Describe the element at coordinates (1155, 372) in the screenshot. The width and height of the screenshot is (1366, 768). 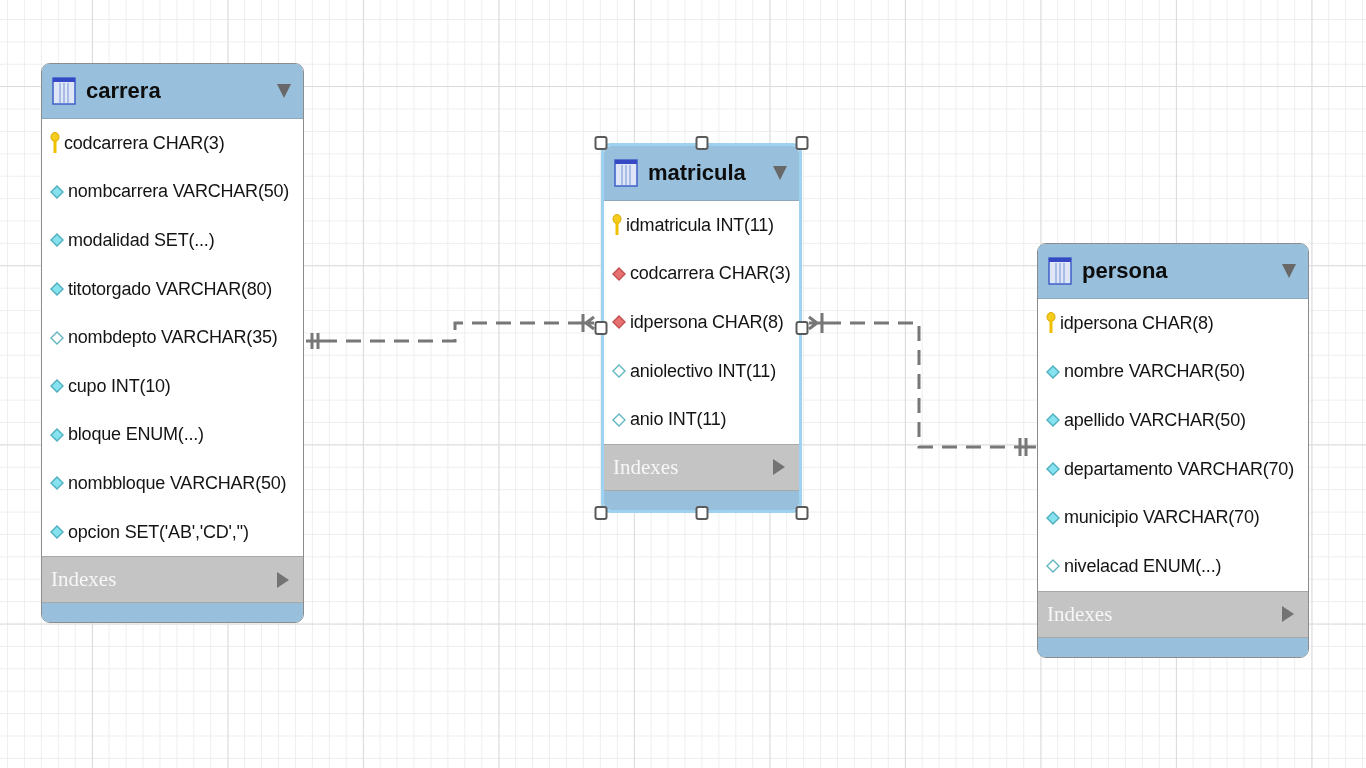
I see `column-label: nombre VARCHAR(50)` at that location.